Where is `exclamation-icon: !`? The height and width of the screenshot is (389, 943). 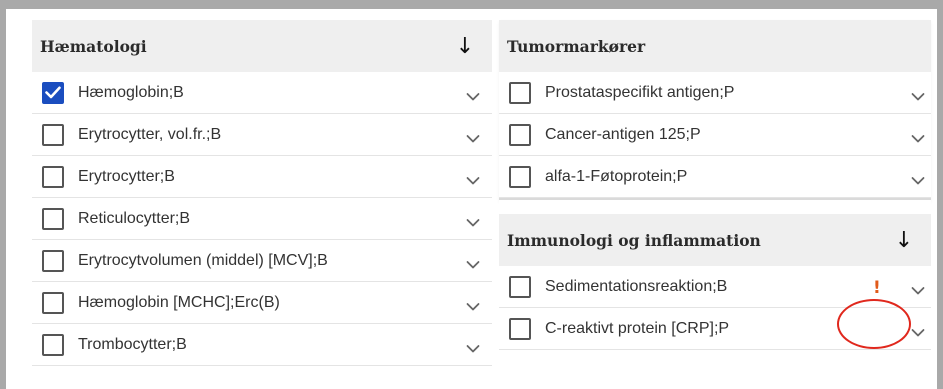
exclamation-icon: ! is located at coordinates (877, 288).